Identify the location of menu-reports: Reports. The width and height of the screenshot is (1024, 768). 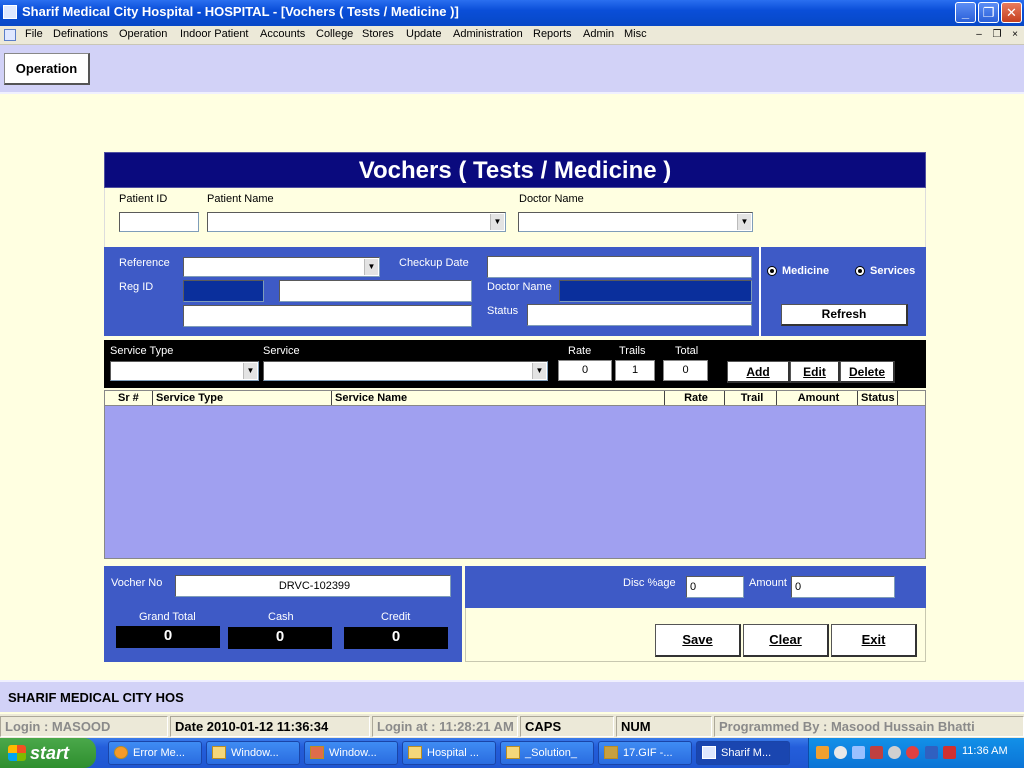
(552, 34).